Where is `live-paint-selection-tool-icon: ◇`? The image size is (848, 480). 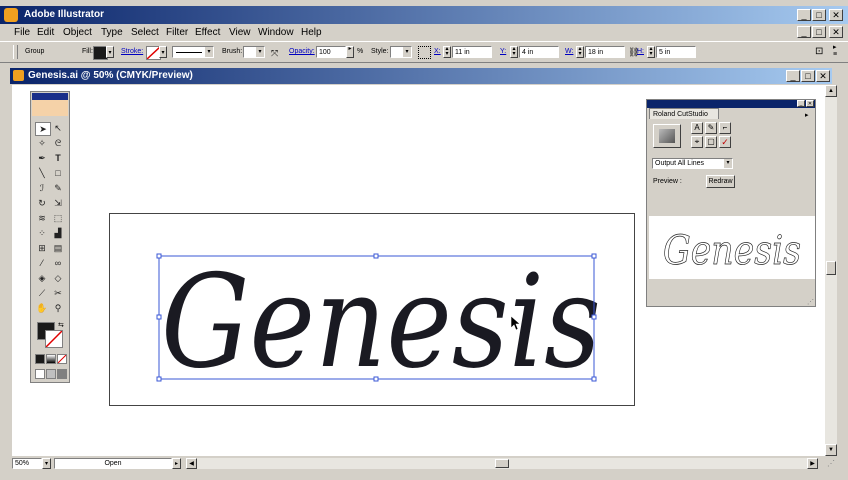 live-paint-selection-tool-icon: ◇ is located at coordinates (58, 278).